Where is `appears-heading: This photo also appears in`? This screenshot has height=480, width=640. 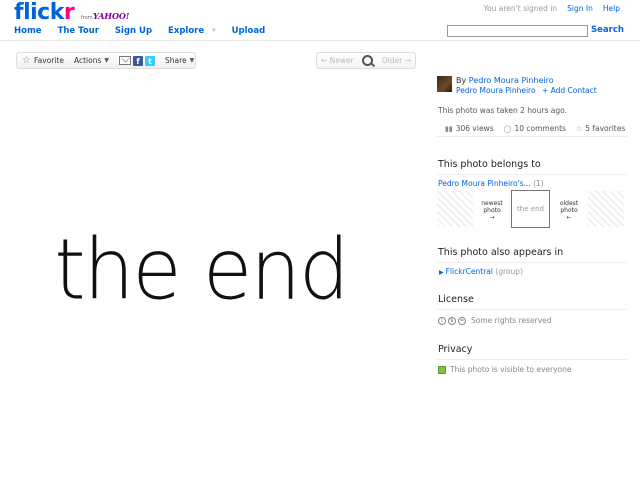
appears-heading: This photo also appears in is located at coordinates (501, 252).